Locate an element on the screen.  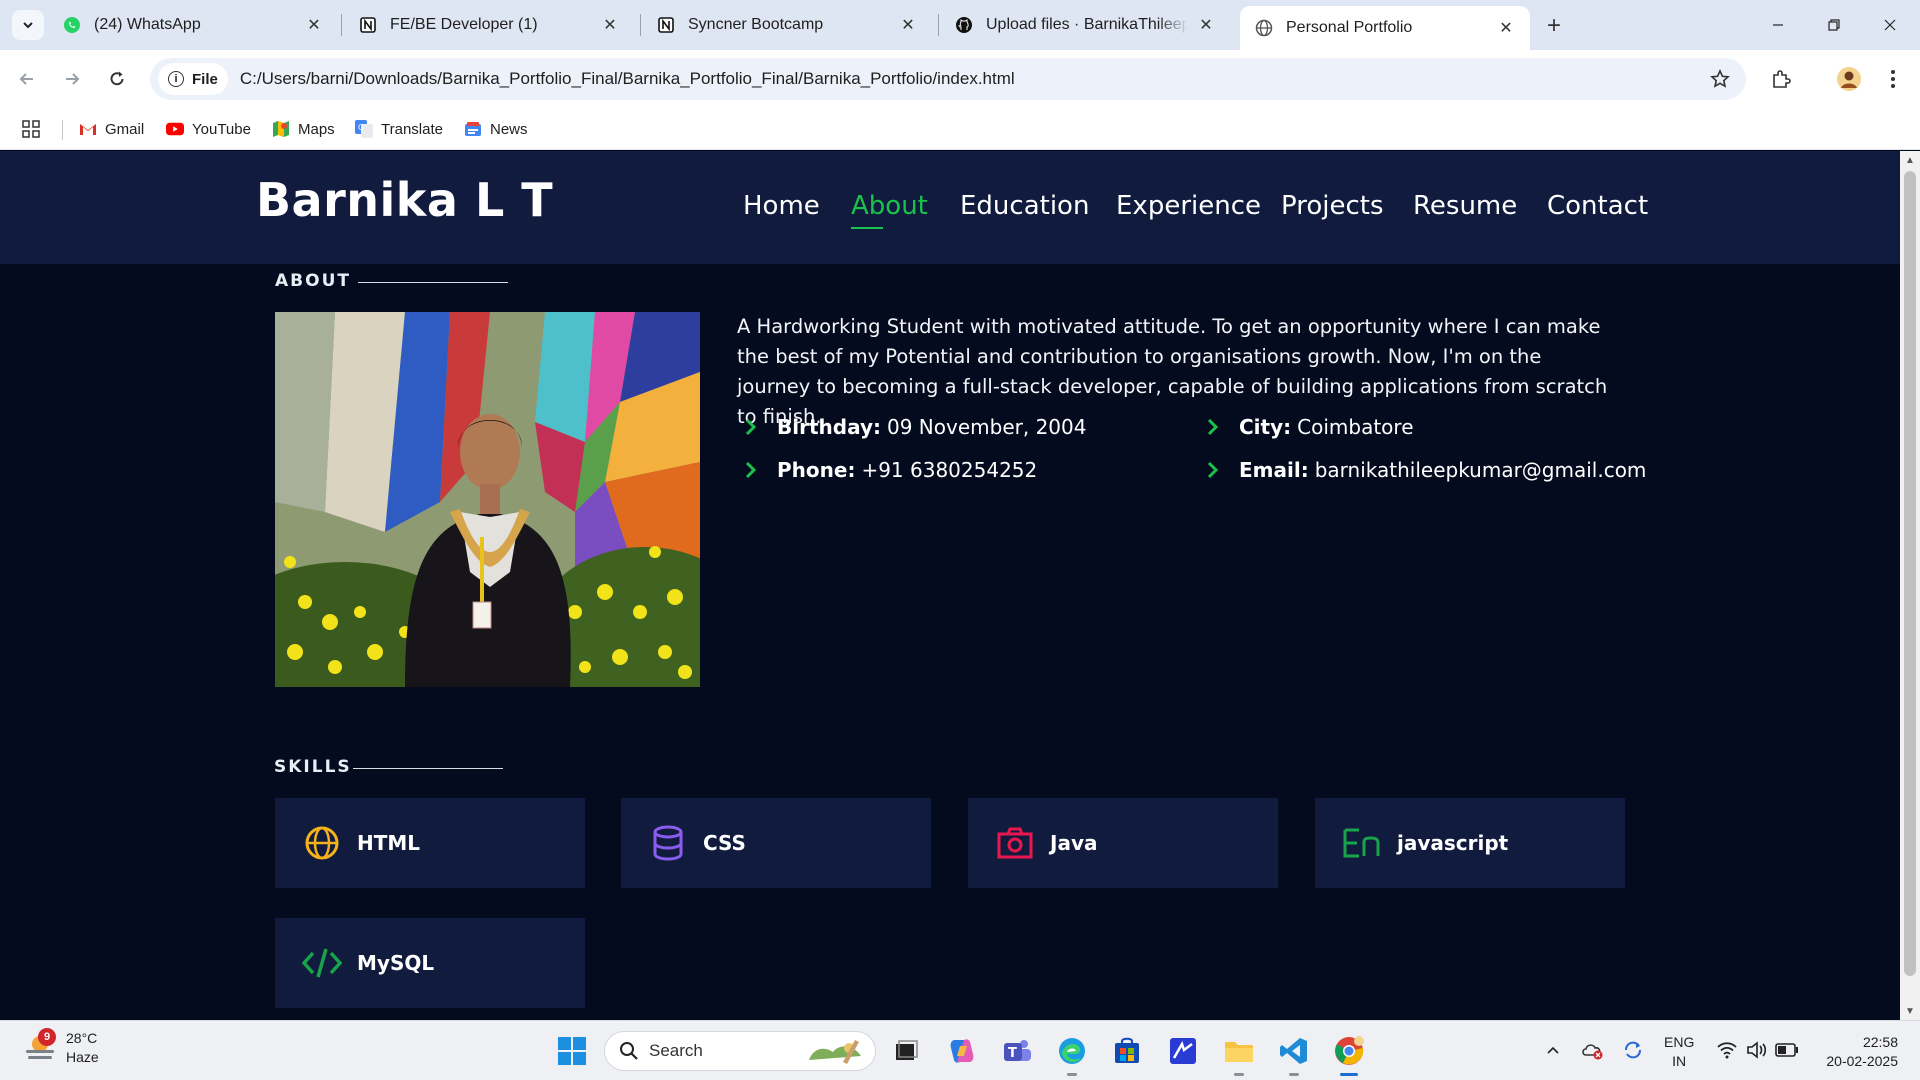
extensions-button is located at coordinates (1781, 79).